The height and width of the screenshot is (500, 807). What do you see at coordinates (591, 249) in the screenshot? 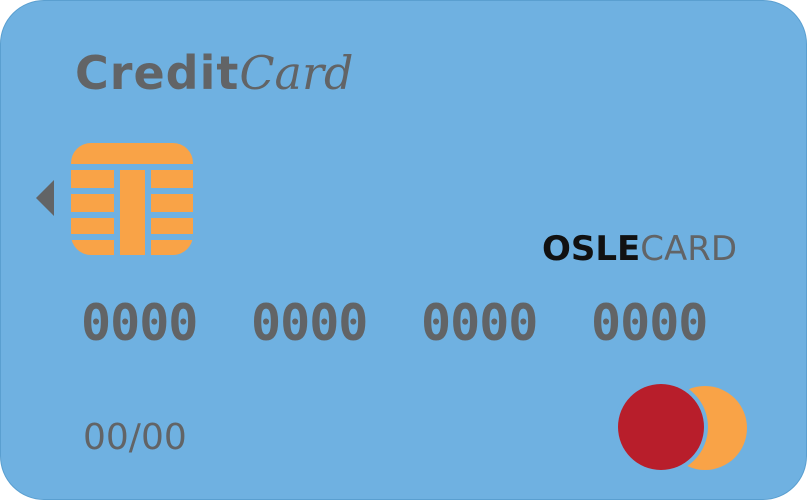
I see `card-brand-strong: OSLE` at bounding box center [591, 249].